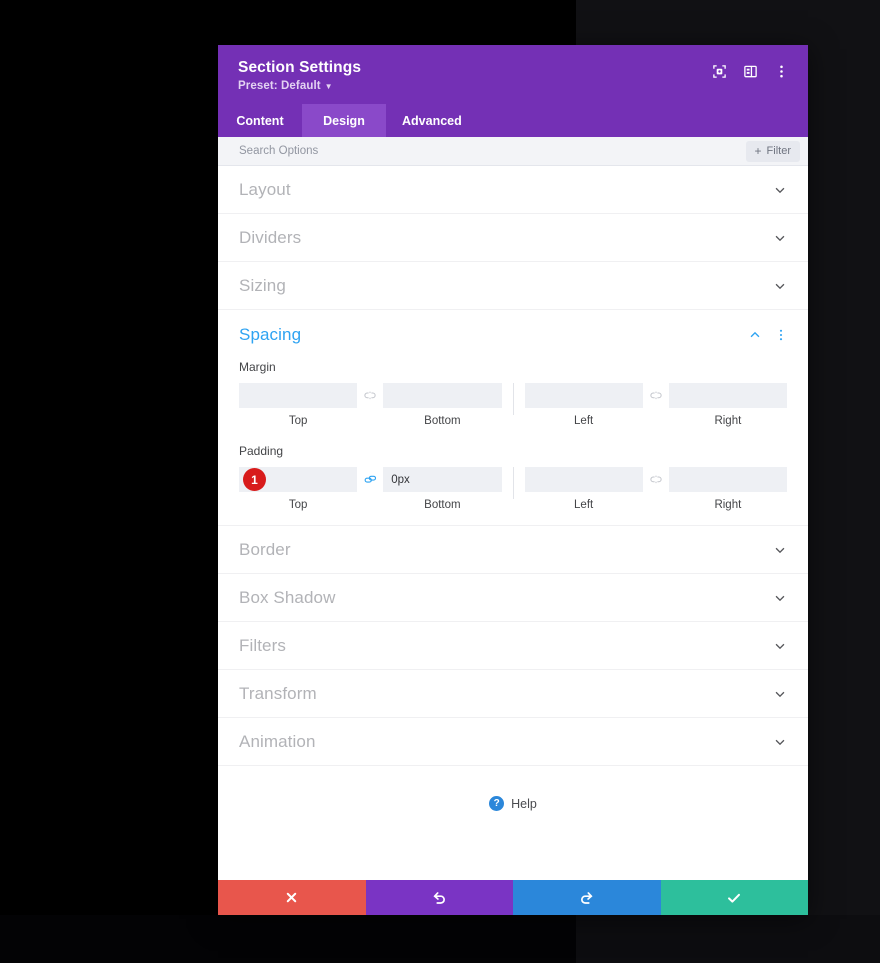 This screenshot has height=963, width=880. Describe the element at coordinates (260, 120) in the screenshot. I see `tab-content: Content` at that location.